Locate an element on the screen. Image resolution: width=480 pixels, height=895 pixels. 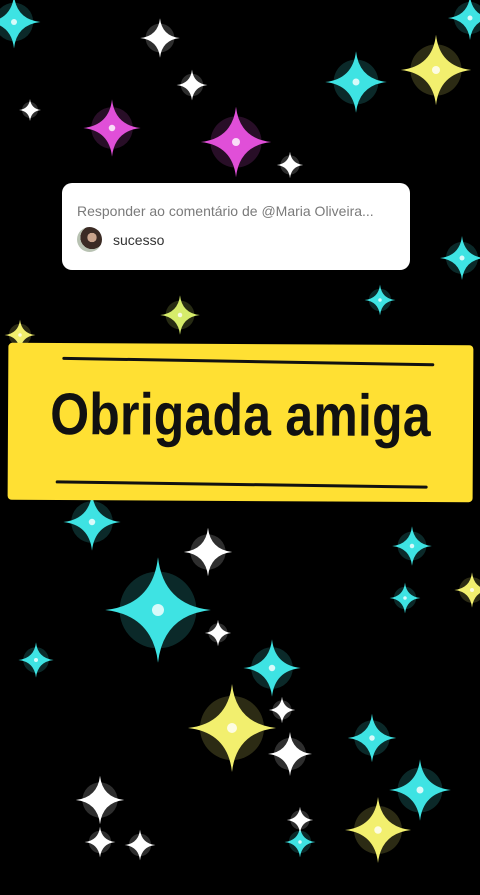
banner-text: Obrigada amiga is located at coordinates (241, 415).